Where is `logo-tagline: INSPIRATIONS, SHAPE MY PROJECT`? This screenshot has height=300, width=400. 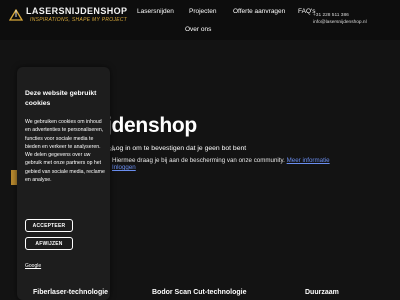 logo-tagline: INSPIRATIONS, SHAPE MY PROJECT is located at coordinates (79, 20).